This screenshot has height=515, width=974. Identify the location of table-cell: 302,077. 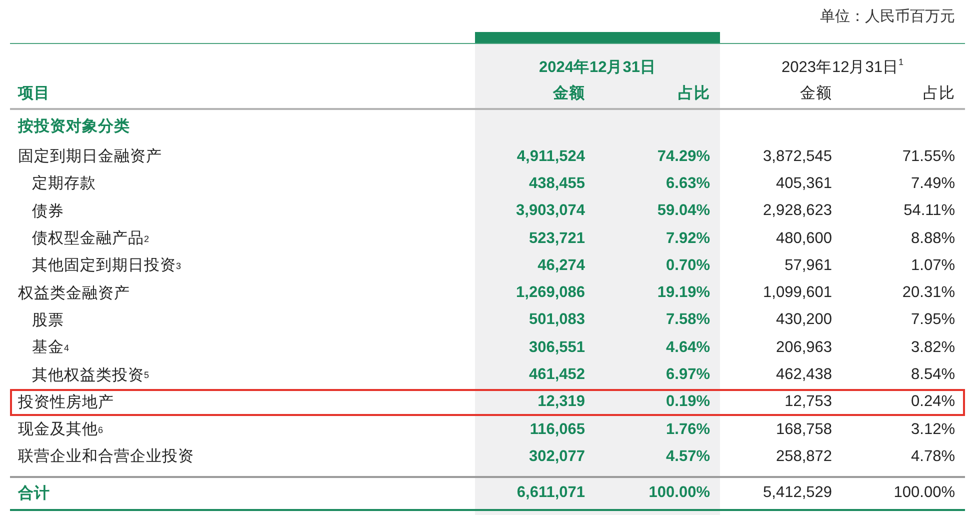
(535, 457).